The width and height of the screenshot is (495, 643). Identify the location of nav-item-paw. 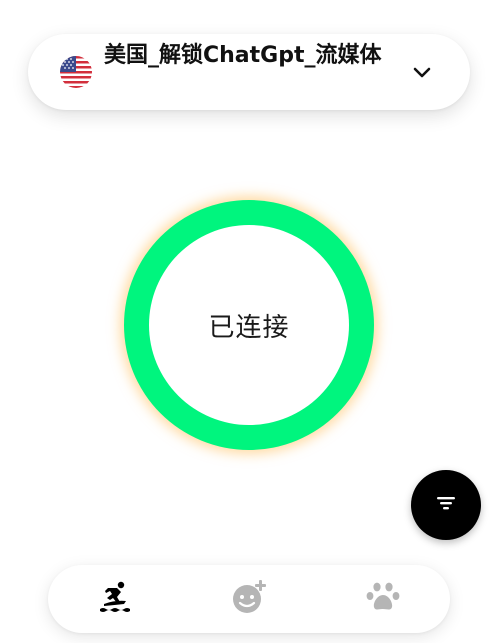
(383, 599).